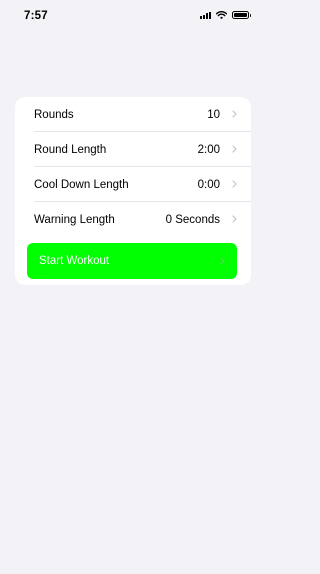  Describe the element at coordinates (81, 185) in the screenshot. I see `cool-down-length-label: Cool Down Length` at that location.